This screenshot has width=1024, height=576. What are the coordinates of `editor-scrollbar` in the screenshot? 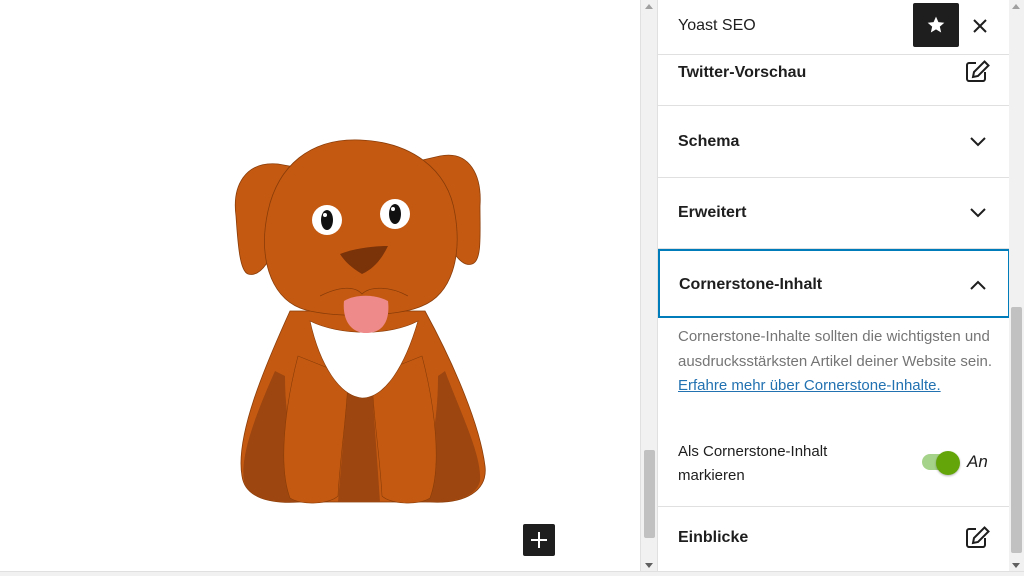 It's located at (648, 288).